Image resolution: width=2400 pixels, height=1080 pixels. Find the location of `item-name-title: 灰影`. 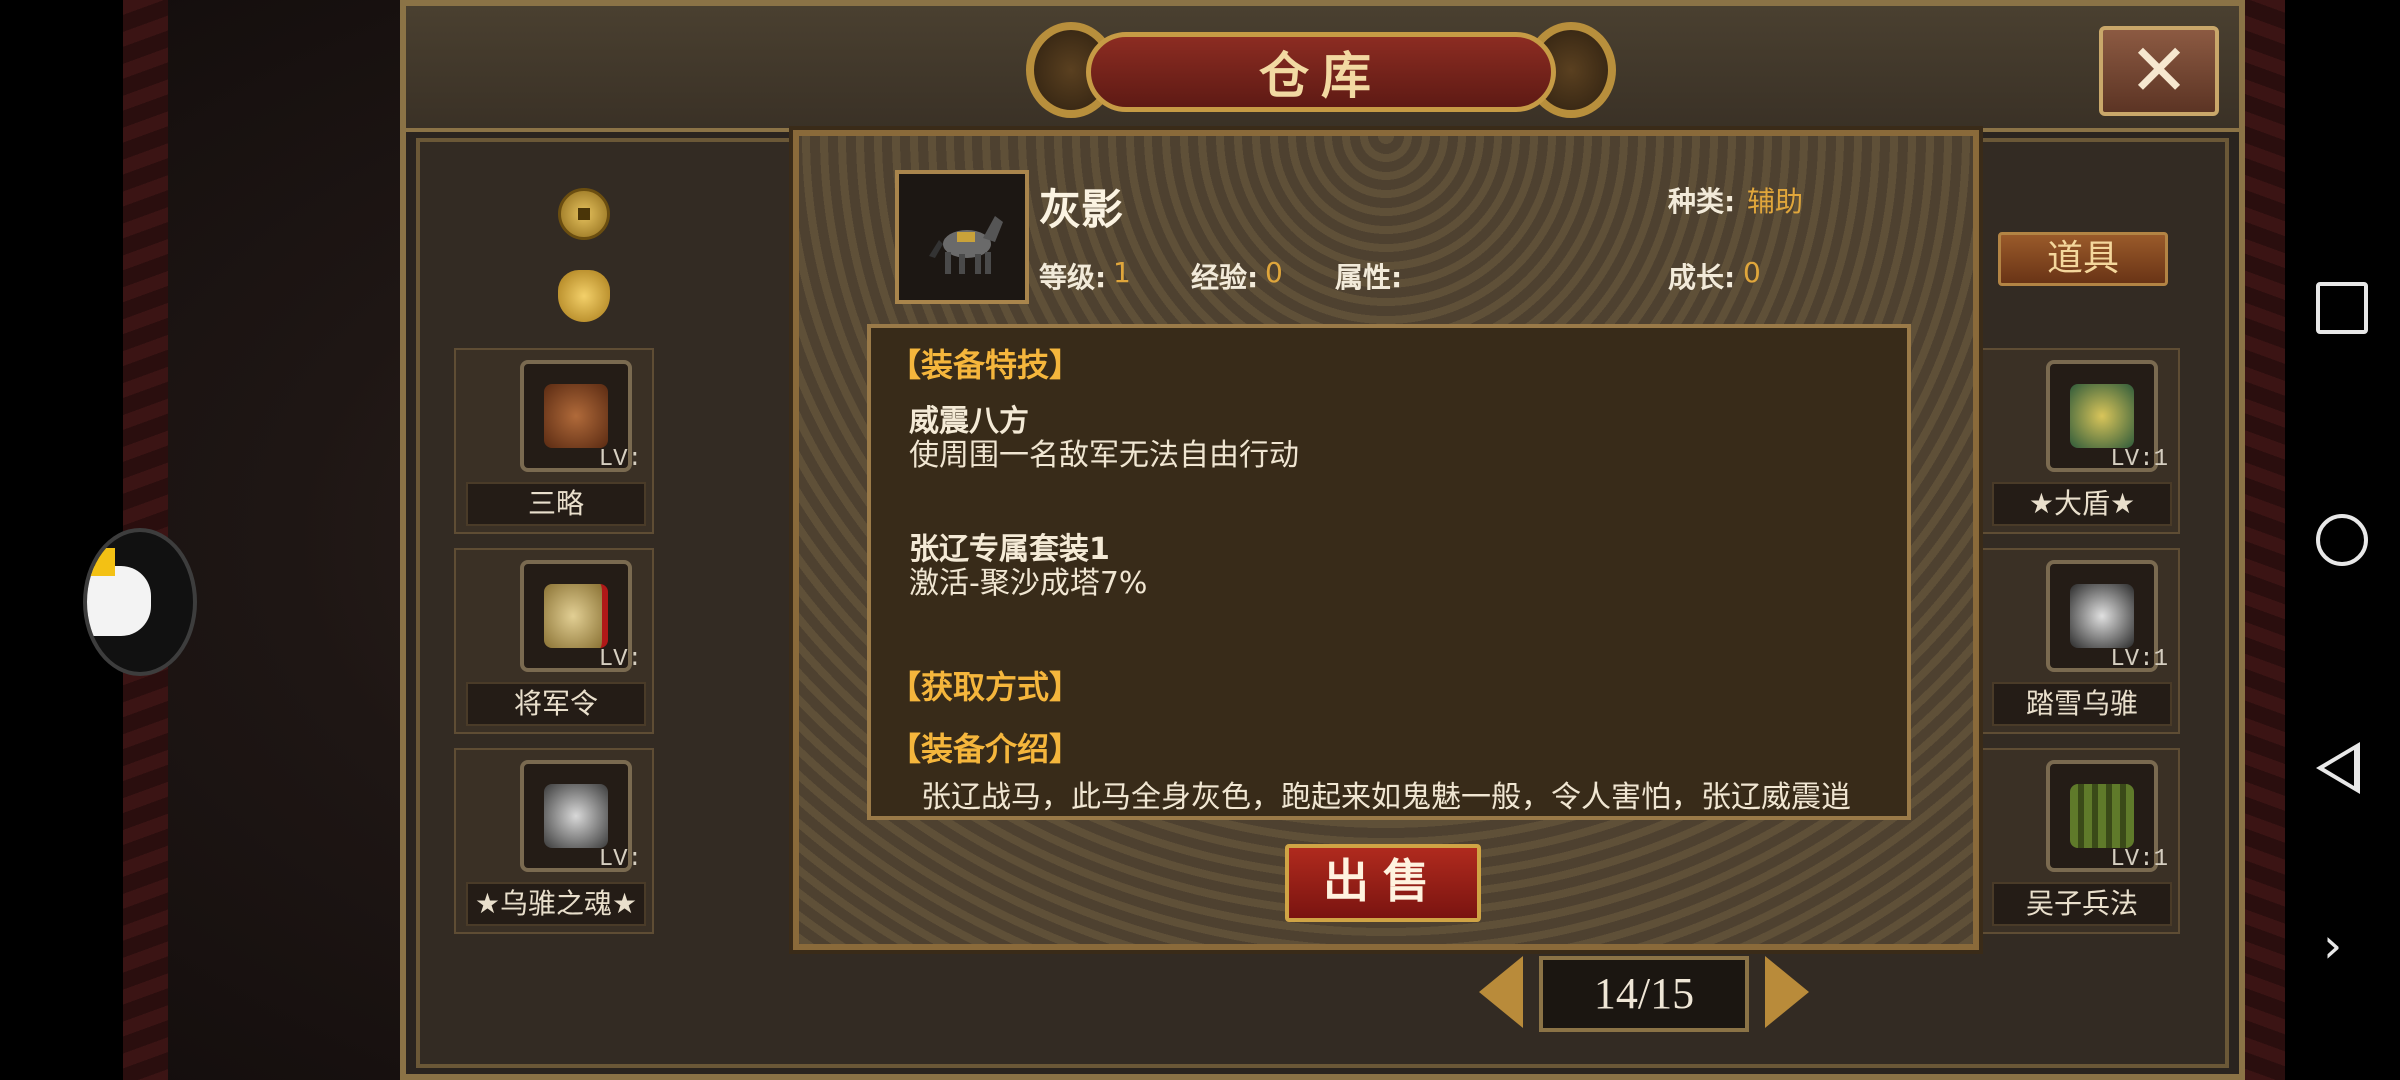

item-name-title: 灰影 is located at coordinates (1081, 209).